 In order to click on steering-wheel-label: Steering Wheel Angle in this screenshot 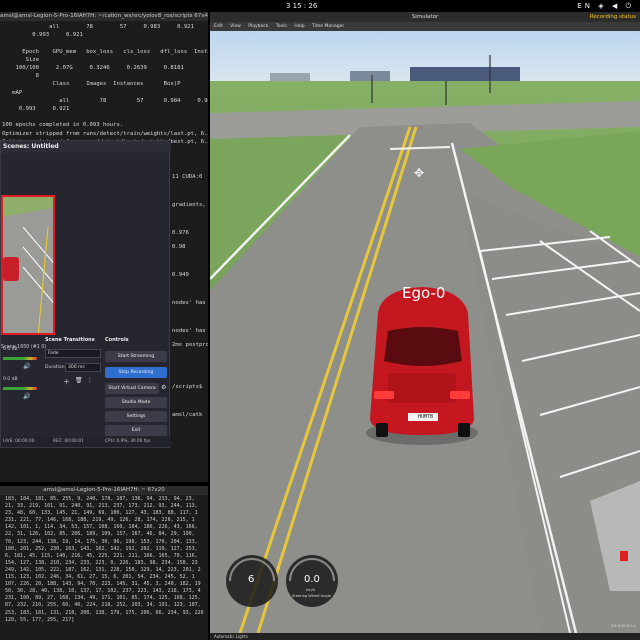, I will do `click(311, 596)`.